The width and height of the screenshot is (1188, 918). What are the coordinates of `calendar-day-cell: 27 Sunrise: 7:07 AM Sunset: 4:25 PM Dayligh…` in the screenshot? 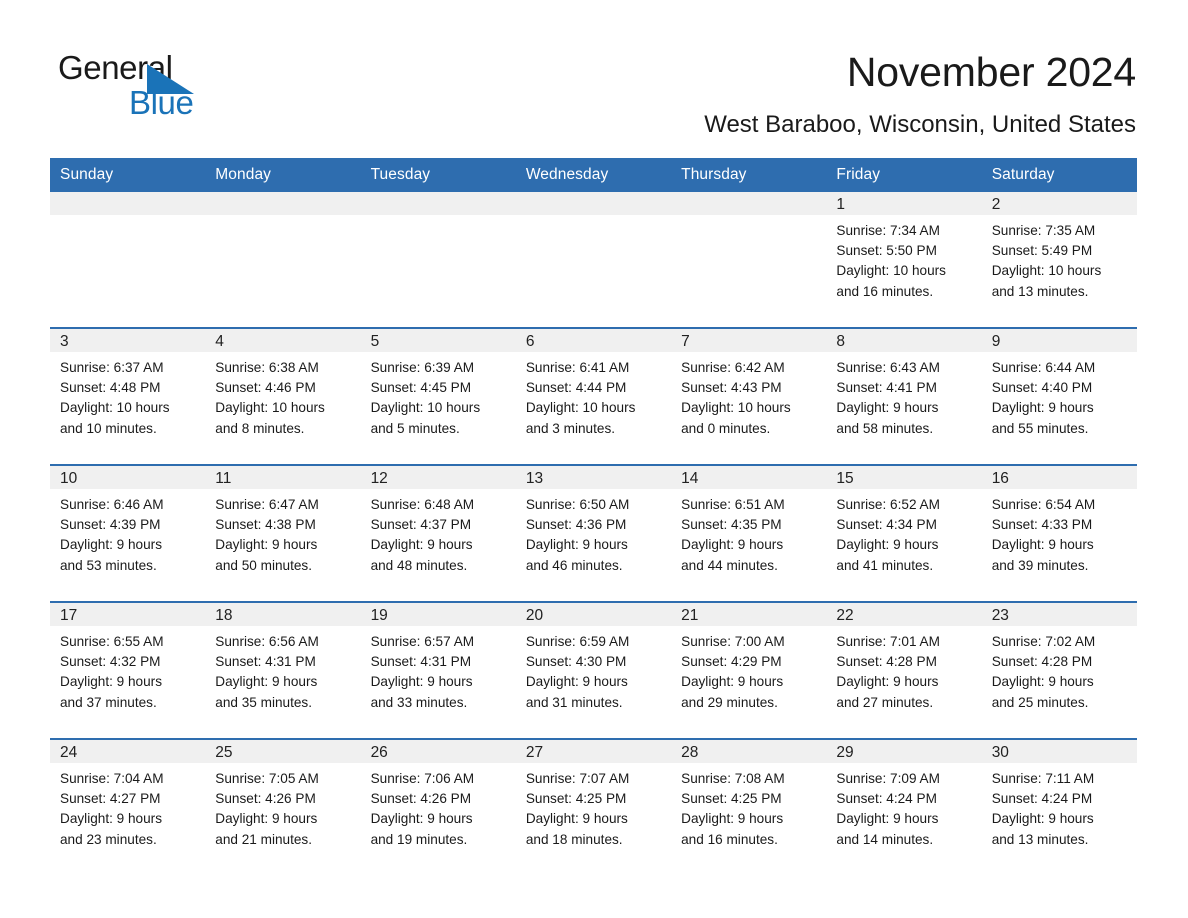 It's located at (593, 806).